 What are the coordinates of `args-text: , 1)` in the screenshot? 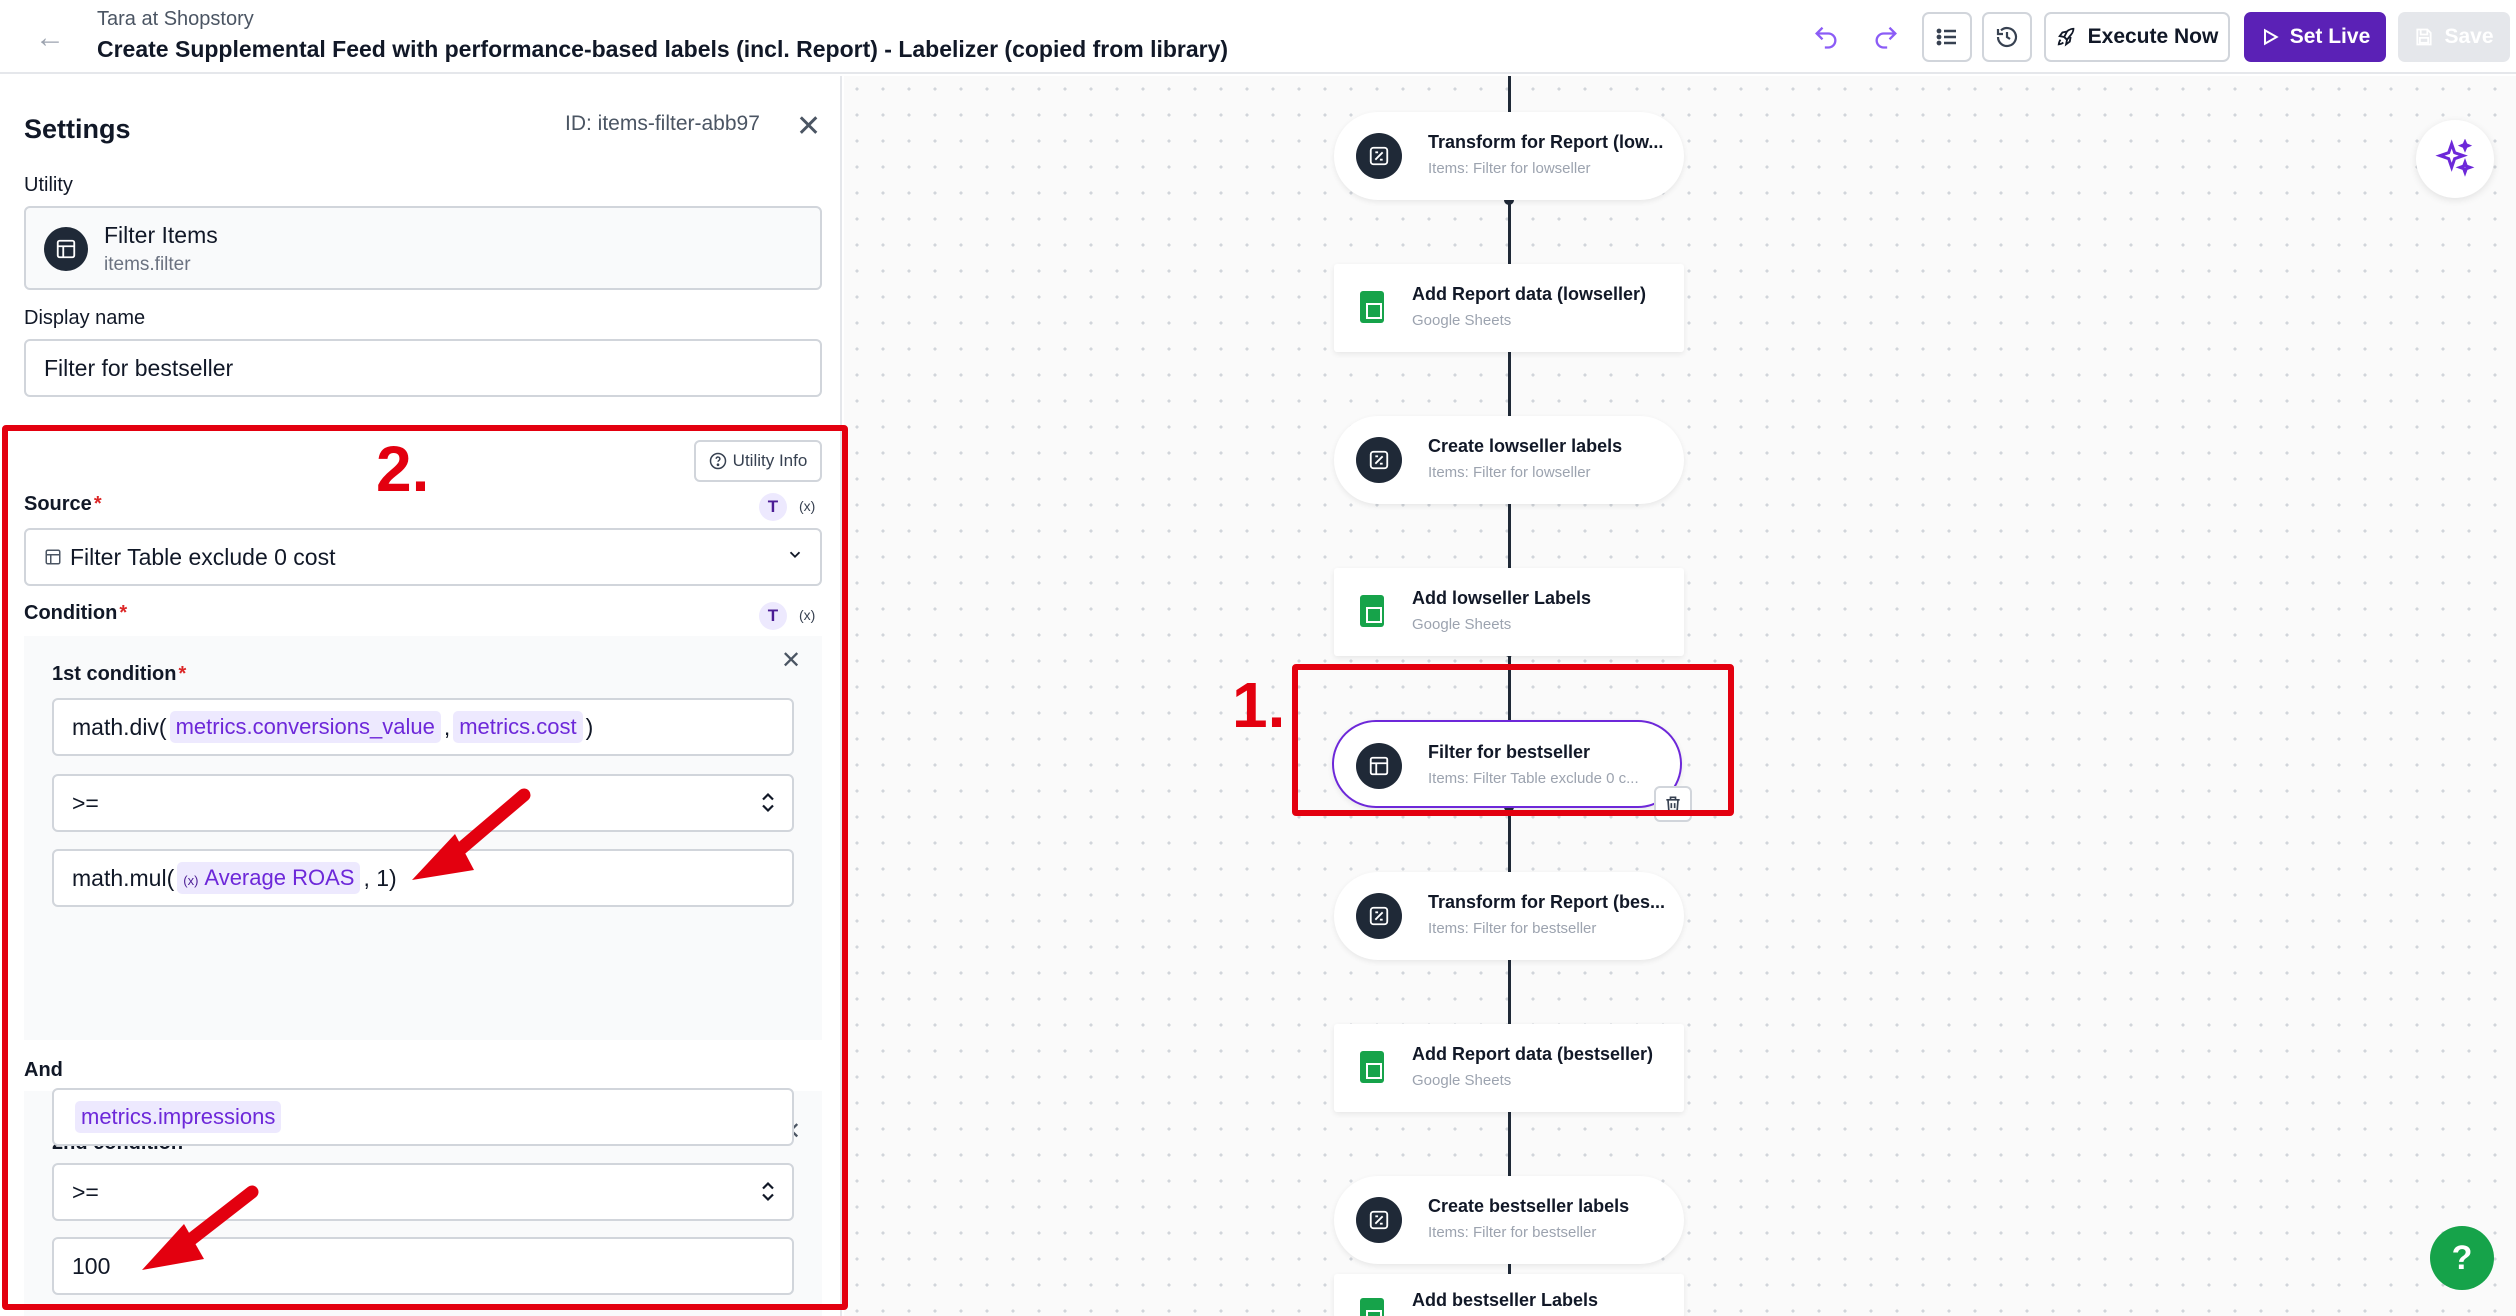 It's located at (380, 877).